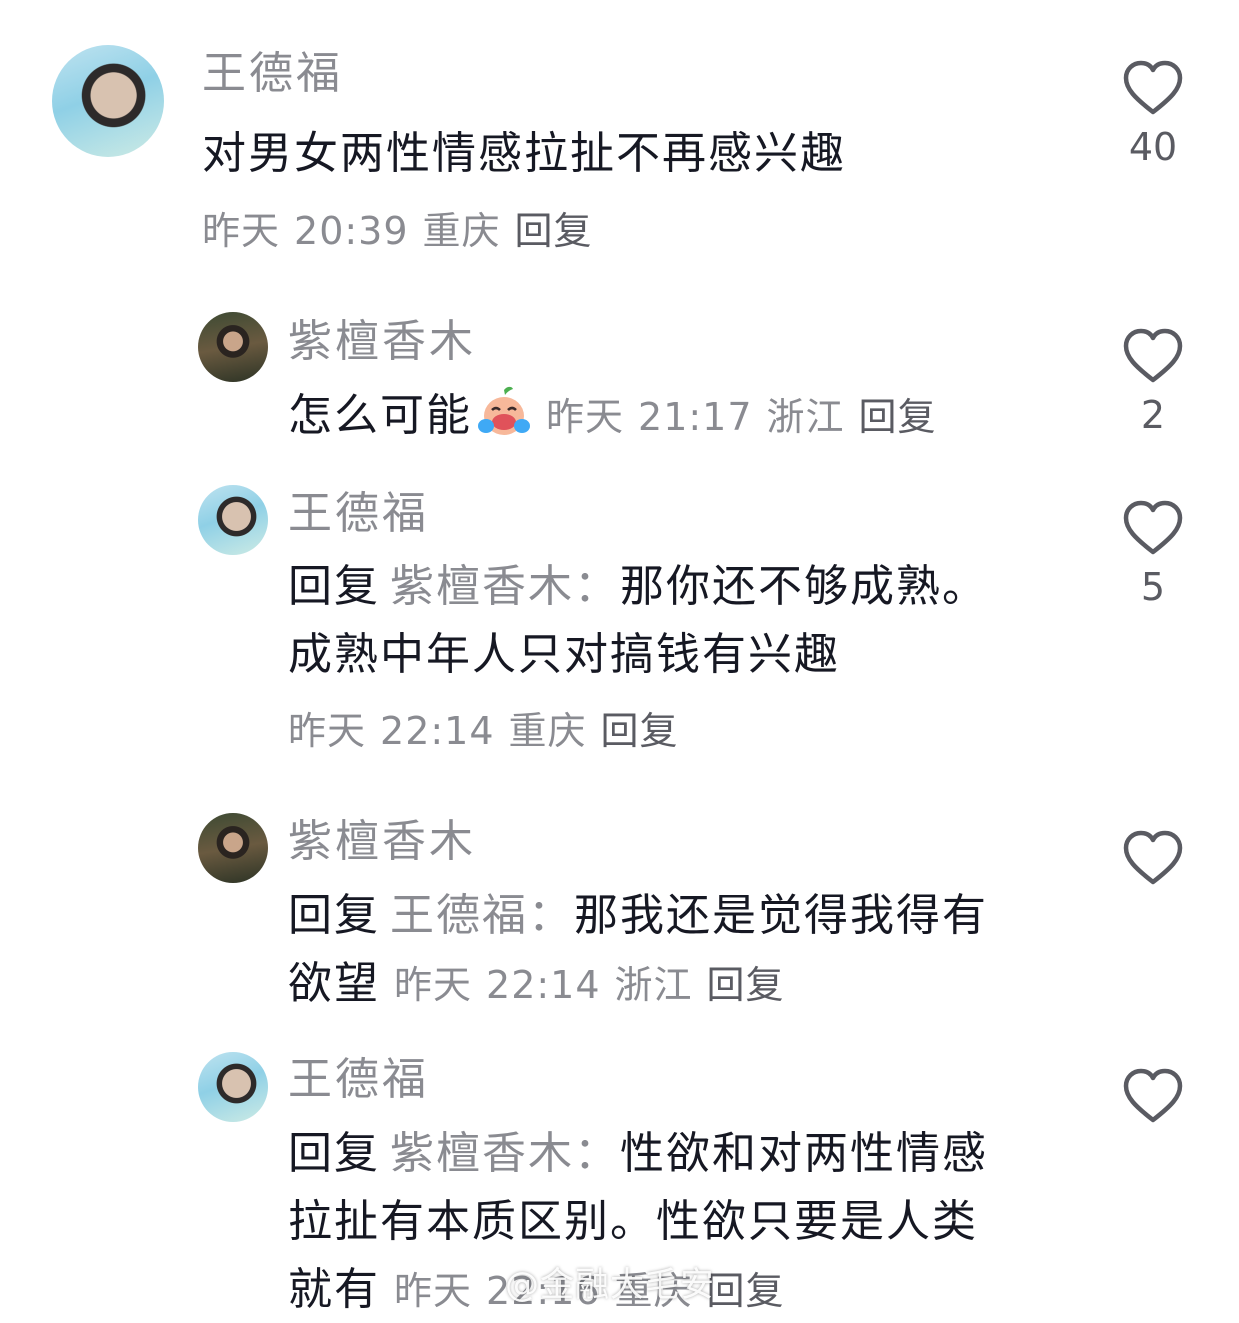 The height and width of the screenshot is (1323, 1239). I want to click on like-button: 40, so click(1153, 112).